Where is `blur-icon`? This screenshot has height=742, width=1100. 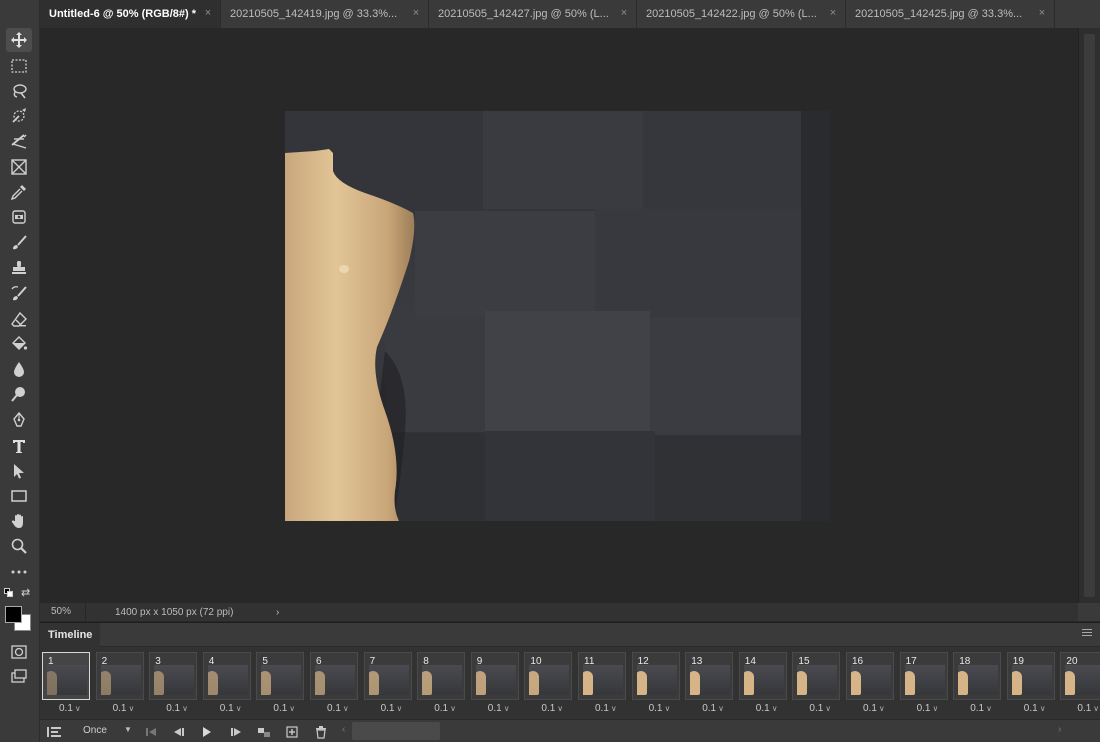
blur-icon is located at coordinates (19, 369).